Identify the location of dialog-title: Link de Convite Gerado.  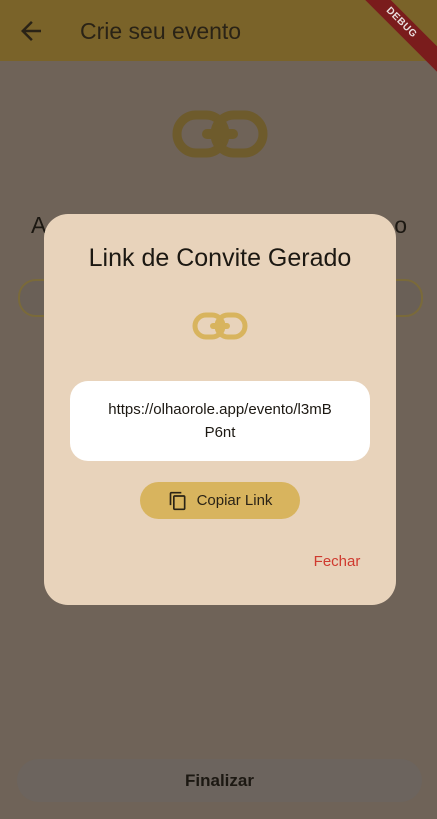
(220, 258).